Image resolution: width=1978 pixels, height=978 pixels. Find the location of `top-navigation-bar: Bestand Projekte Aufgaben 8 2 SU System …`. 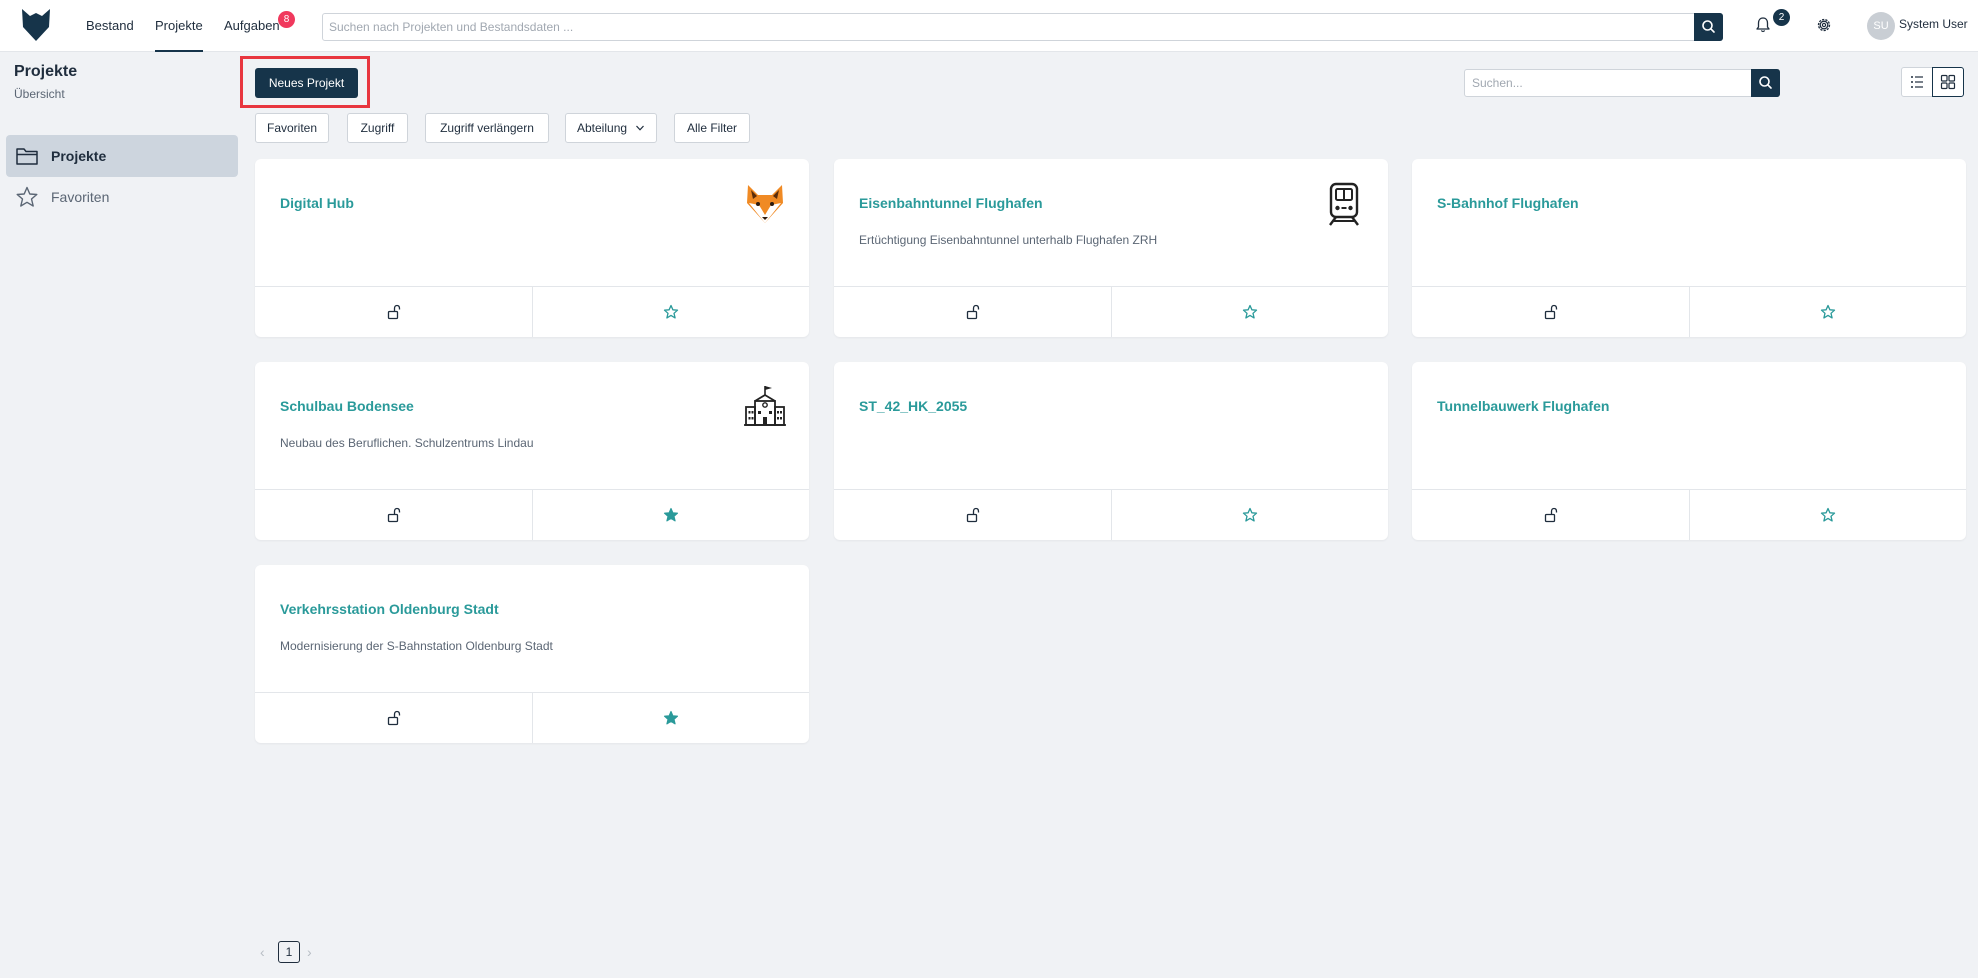

top-navigation-bar: Bestand Projekte Aufgaben 8 2 SU System … is located at coordinates (989, 26).